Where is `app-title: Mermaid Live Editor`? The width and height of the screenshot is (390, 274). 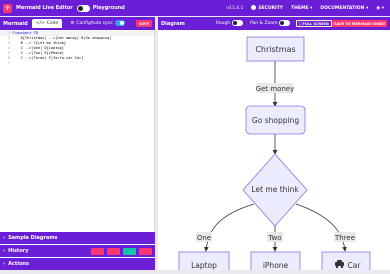 app-title: Mermaid Live Editor is located at coordinates (44, 8).